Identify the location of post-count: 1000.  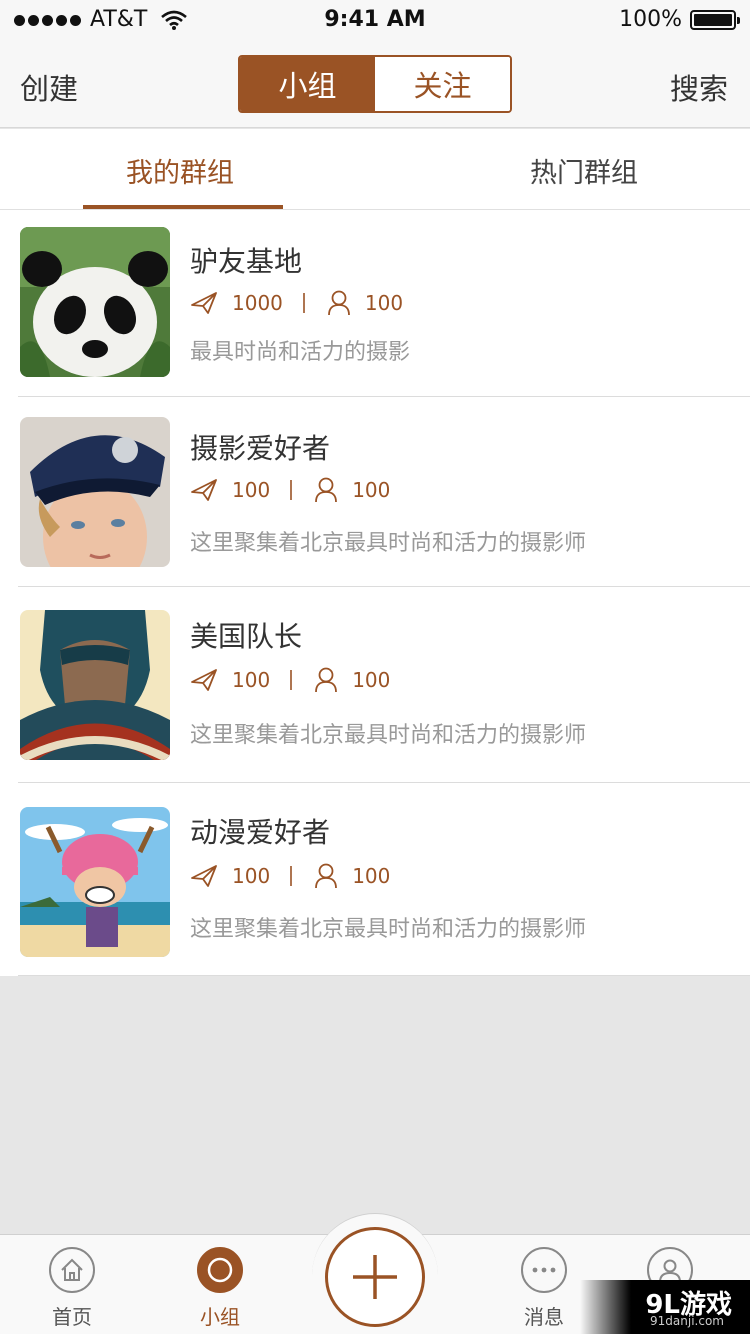
(257, 303).